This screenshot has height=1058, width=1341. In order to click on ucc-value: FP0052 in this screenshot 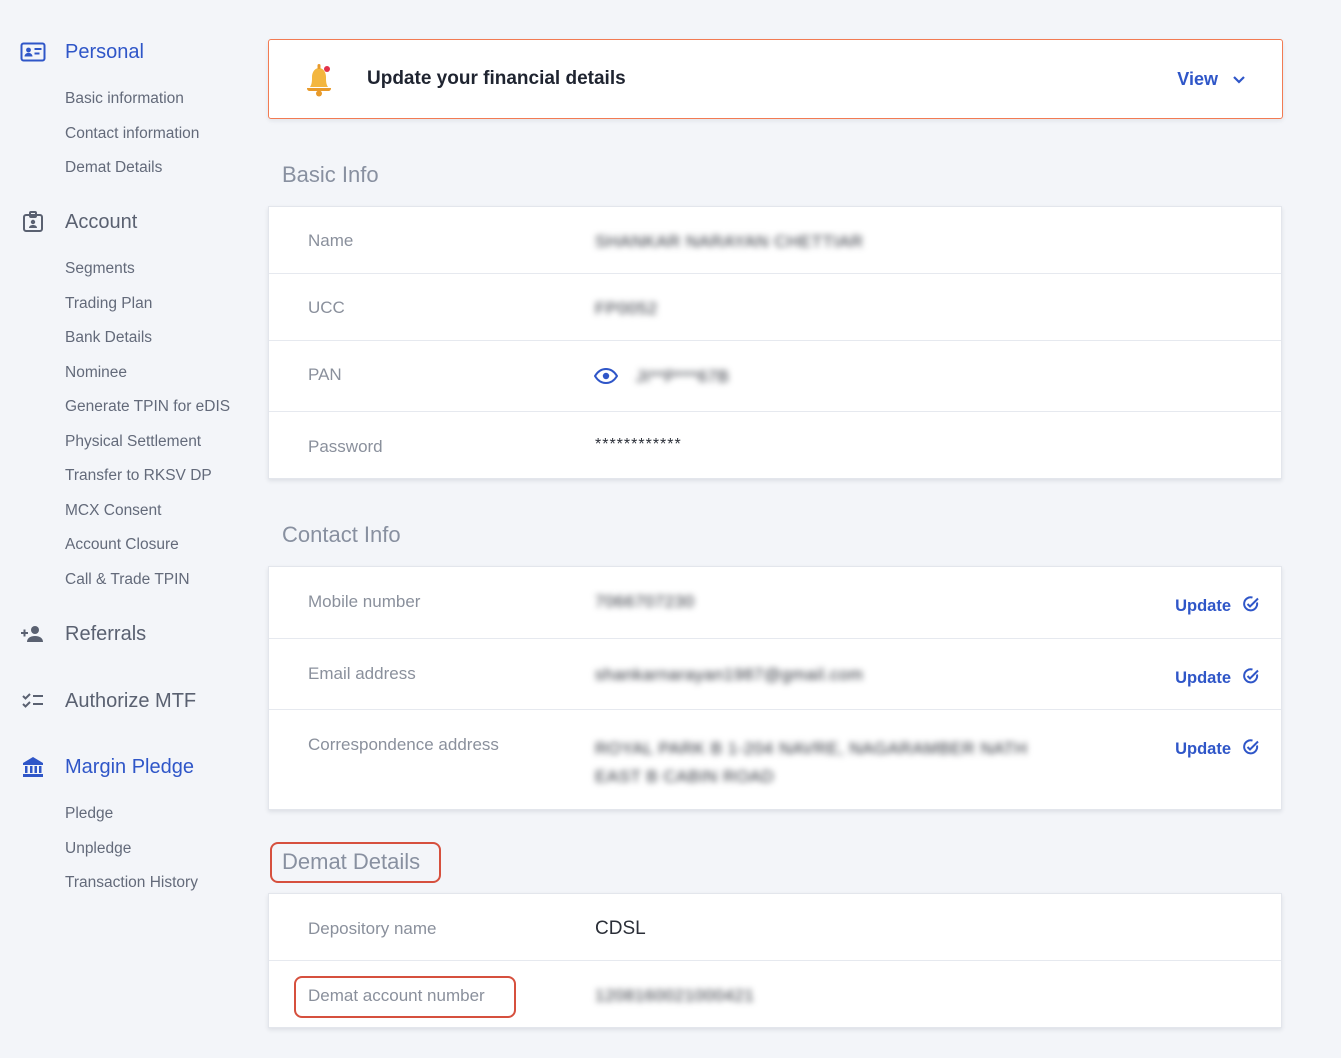, I will do `click(626, 308)`.